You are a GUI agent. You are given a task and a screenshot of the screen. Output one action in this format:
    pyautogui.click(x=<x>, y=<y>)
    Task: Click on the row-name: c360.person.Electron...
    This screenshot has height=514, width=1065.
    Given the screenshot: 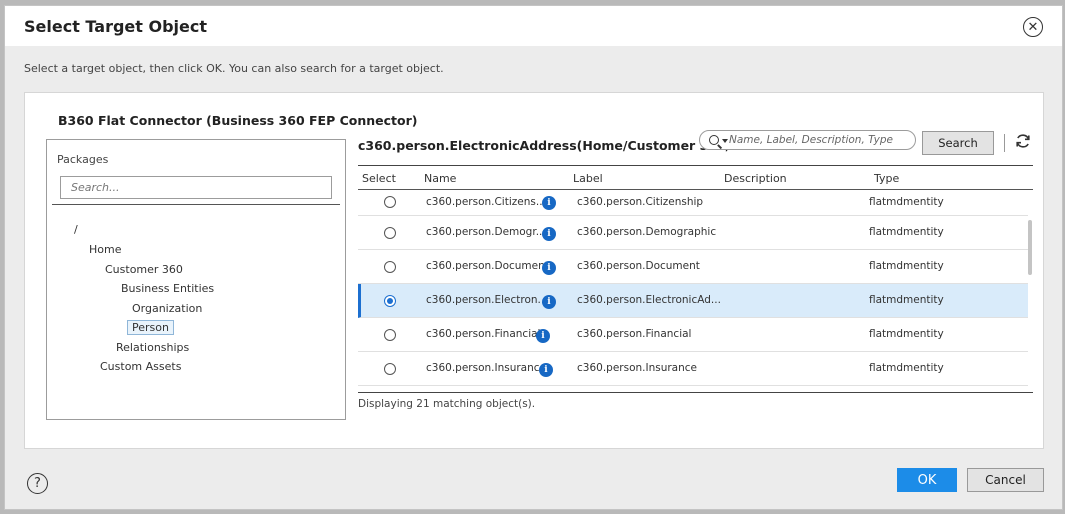 What is the action you would take?
    pyautogui.click(x=487, y=300)
    